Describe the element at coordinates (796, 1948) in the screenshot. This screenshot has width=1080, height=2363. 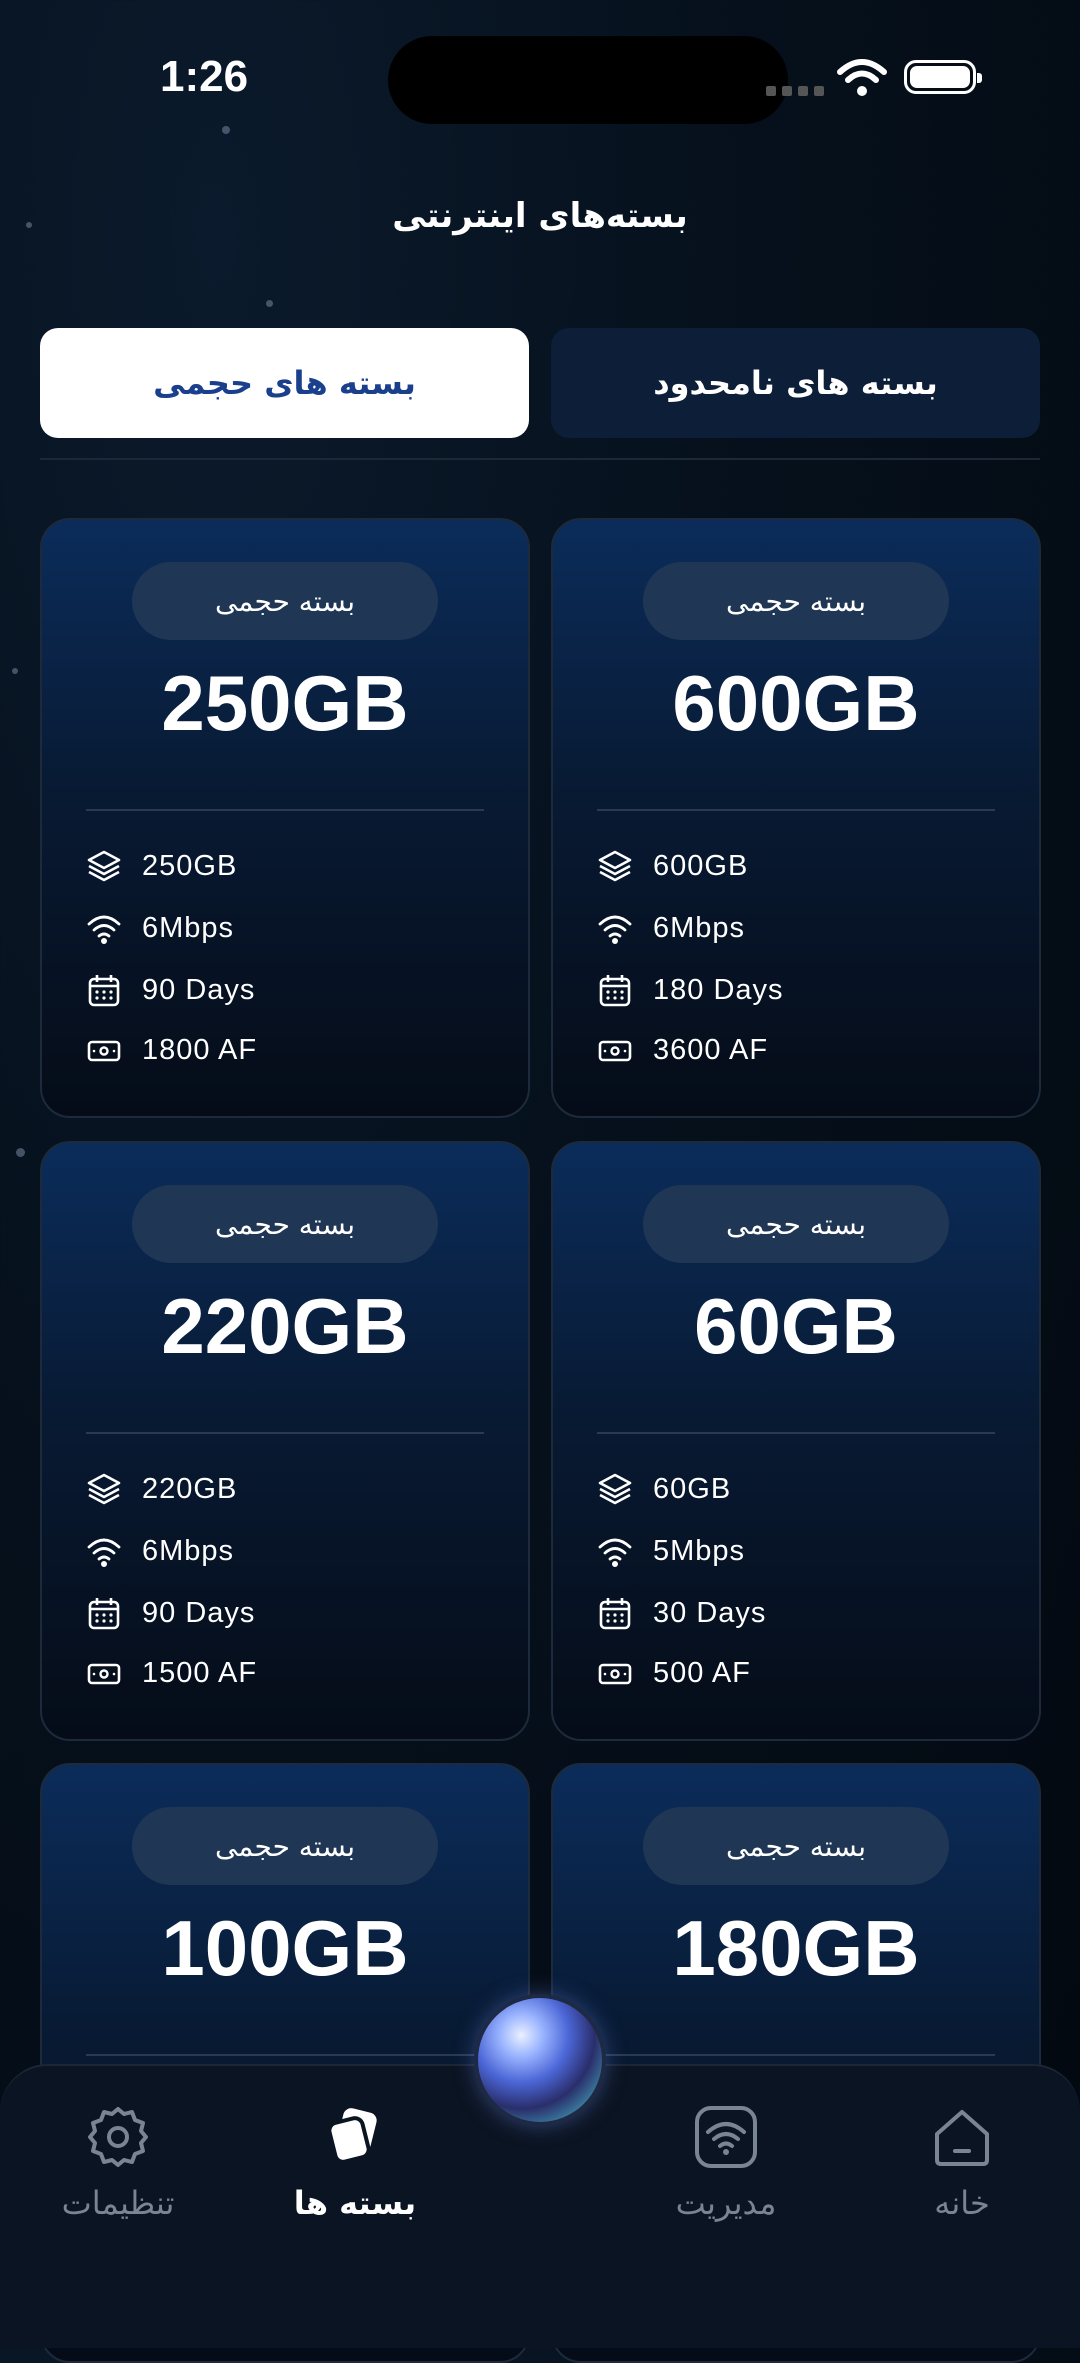
I see `package-size: 180GB` at that location.